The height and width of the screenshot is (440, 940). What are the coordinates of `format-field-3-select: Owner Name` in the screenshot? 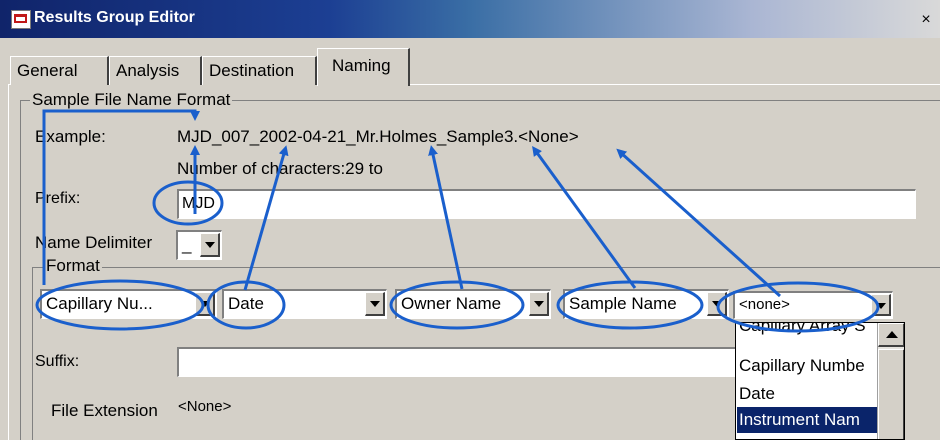 It's located at (473, 304).